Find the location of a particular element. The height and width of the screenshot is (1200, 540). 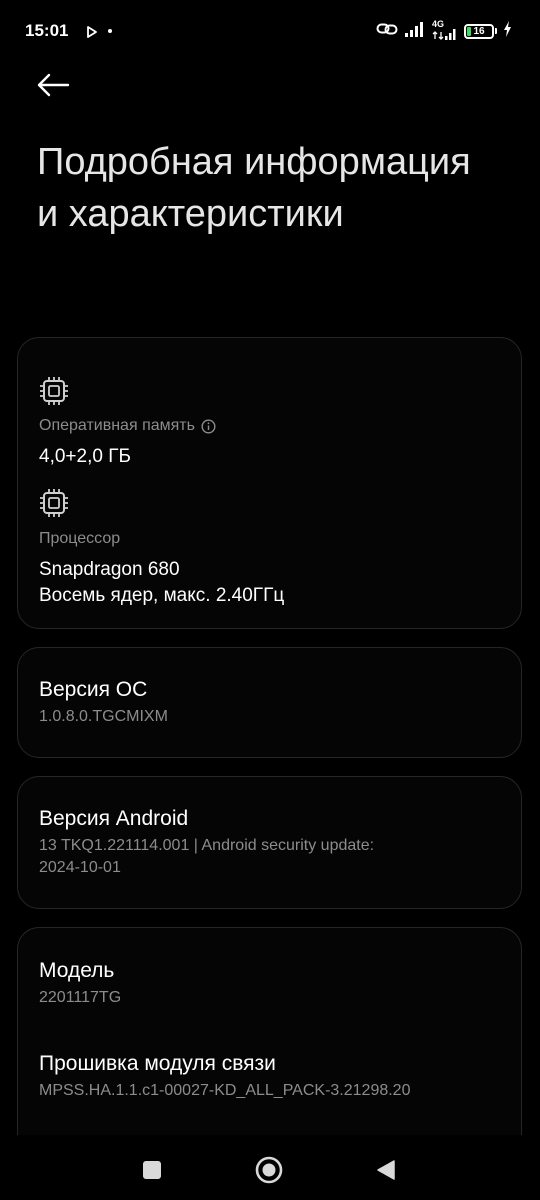

navigation-bar is located at coordinates (270, 1167).